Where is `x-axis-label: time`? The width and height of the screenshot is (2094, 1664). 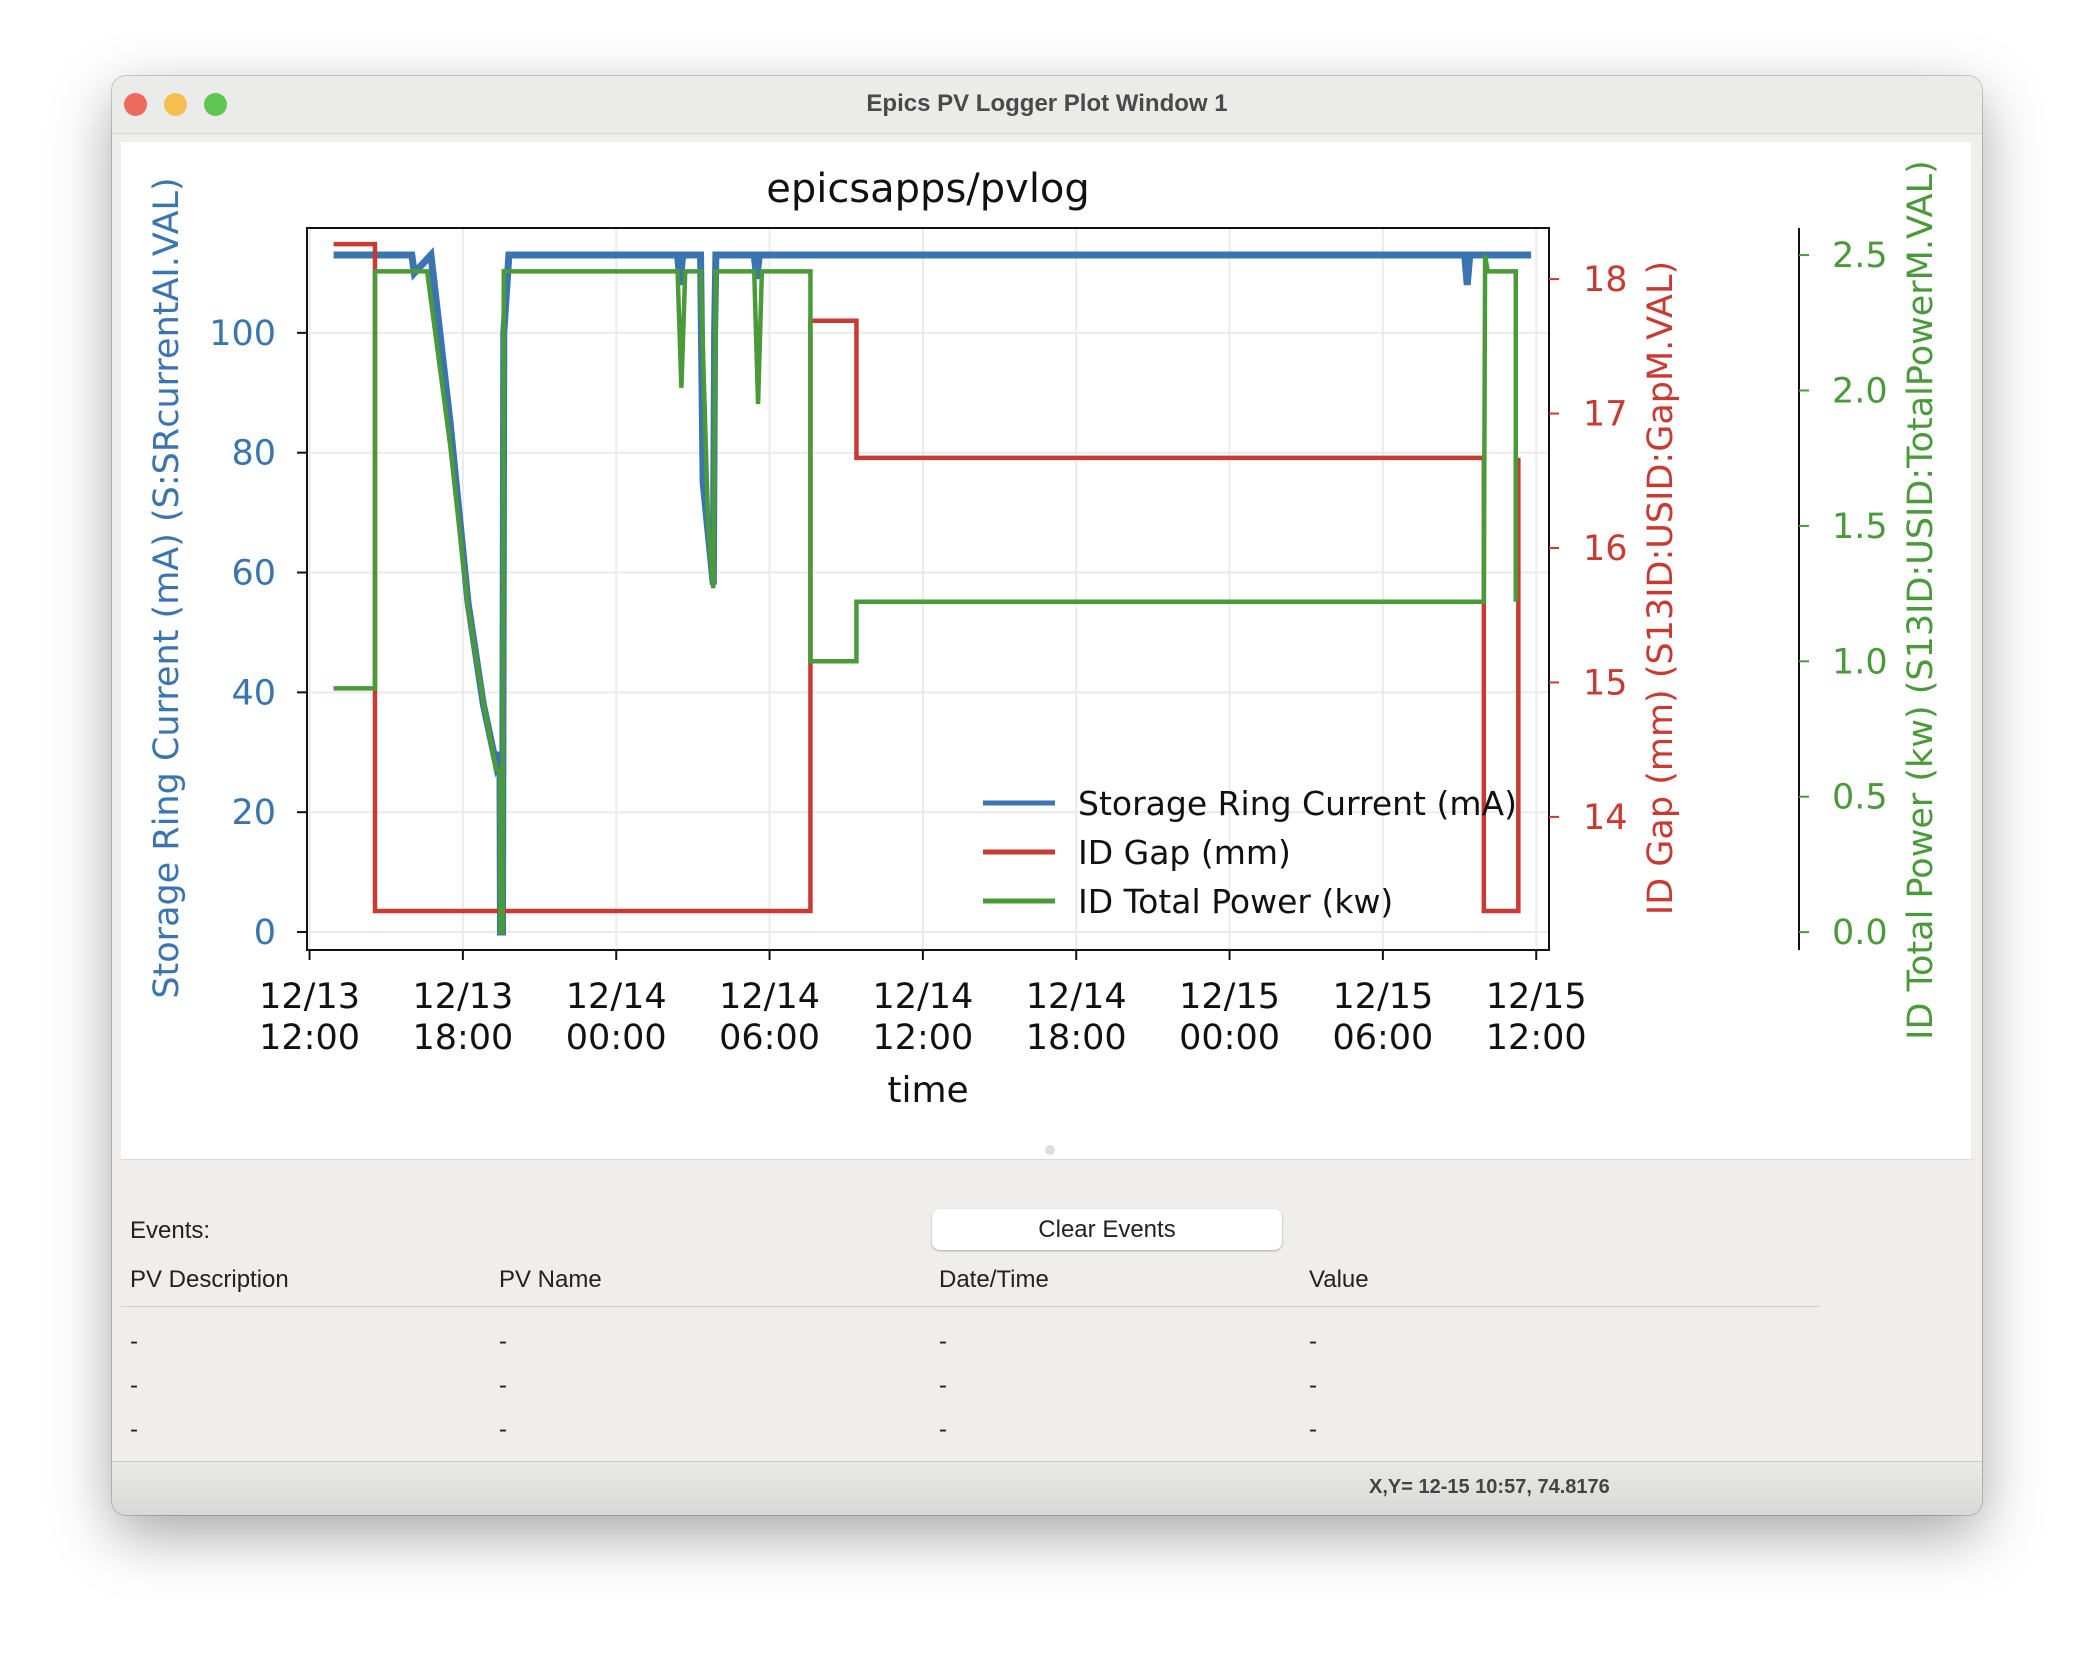
x-axis-label: time is located at coordinates (927, 1090).